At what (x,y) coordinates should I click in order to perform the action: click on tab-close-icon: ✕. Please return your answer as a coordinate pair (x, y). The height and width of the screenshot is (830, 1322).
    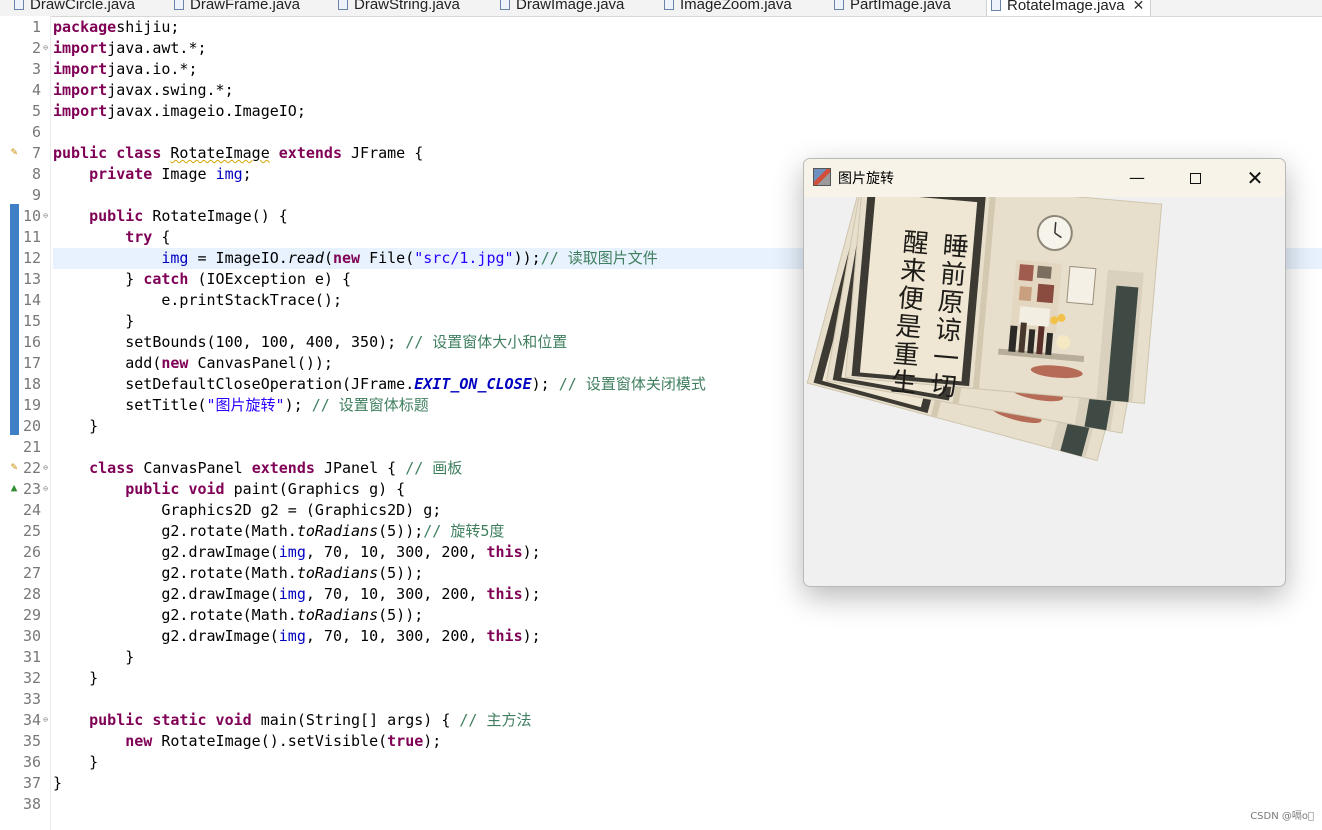
    Looking at the image, I should click on (1139, 6).